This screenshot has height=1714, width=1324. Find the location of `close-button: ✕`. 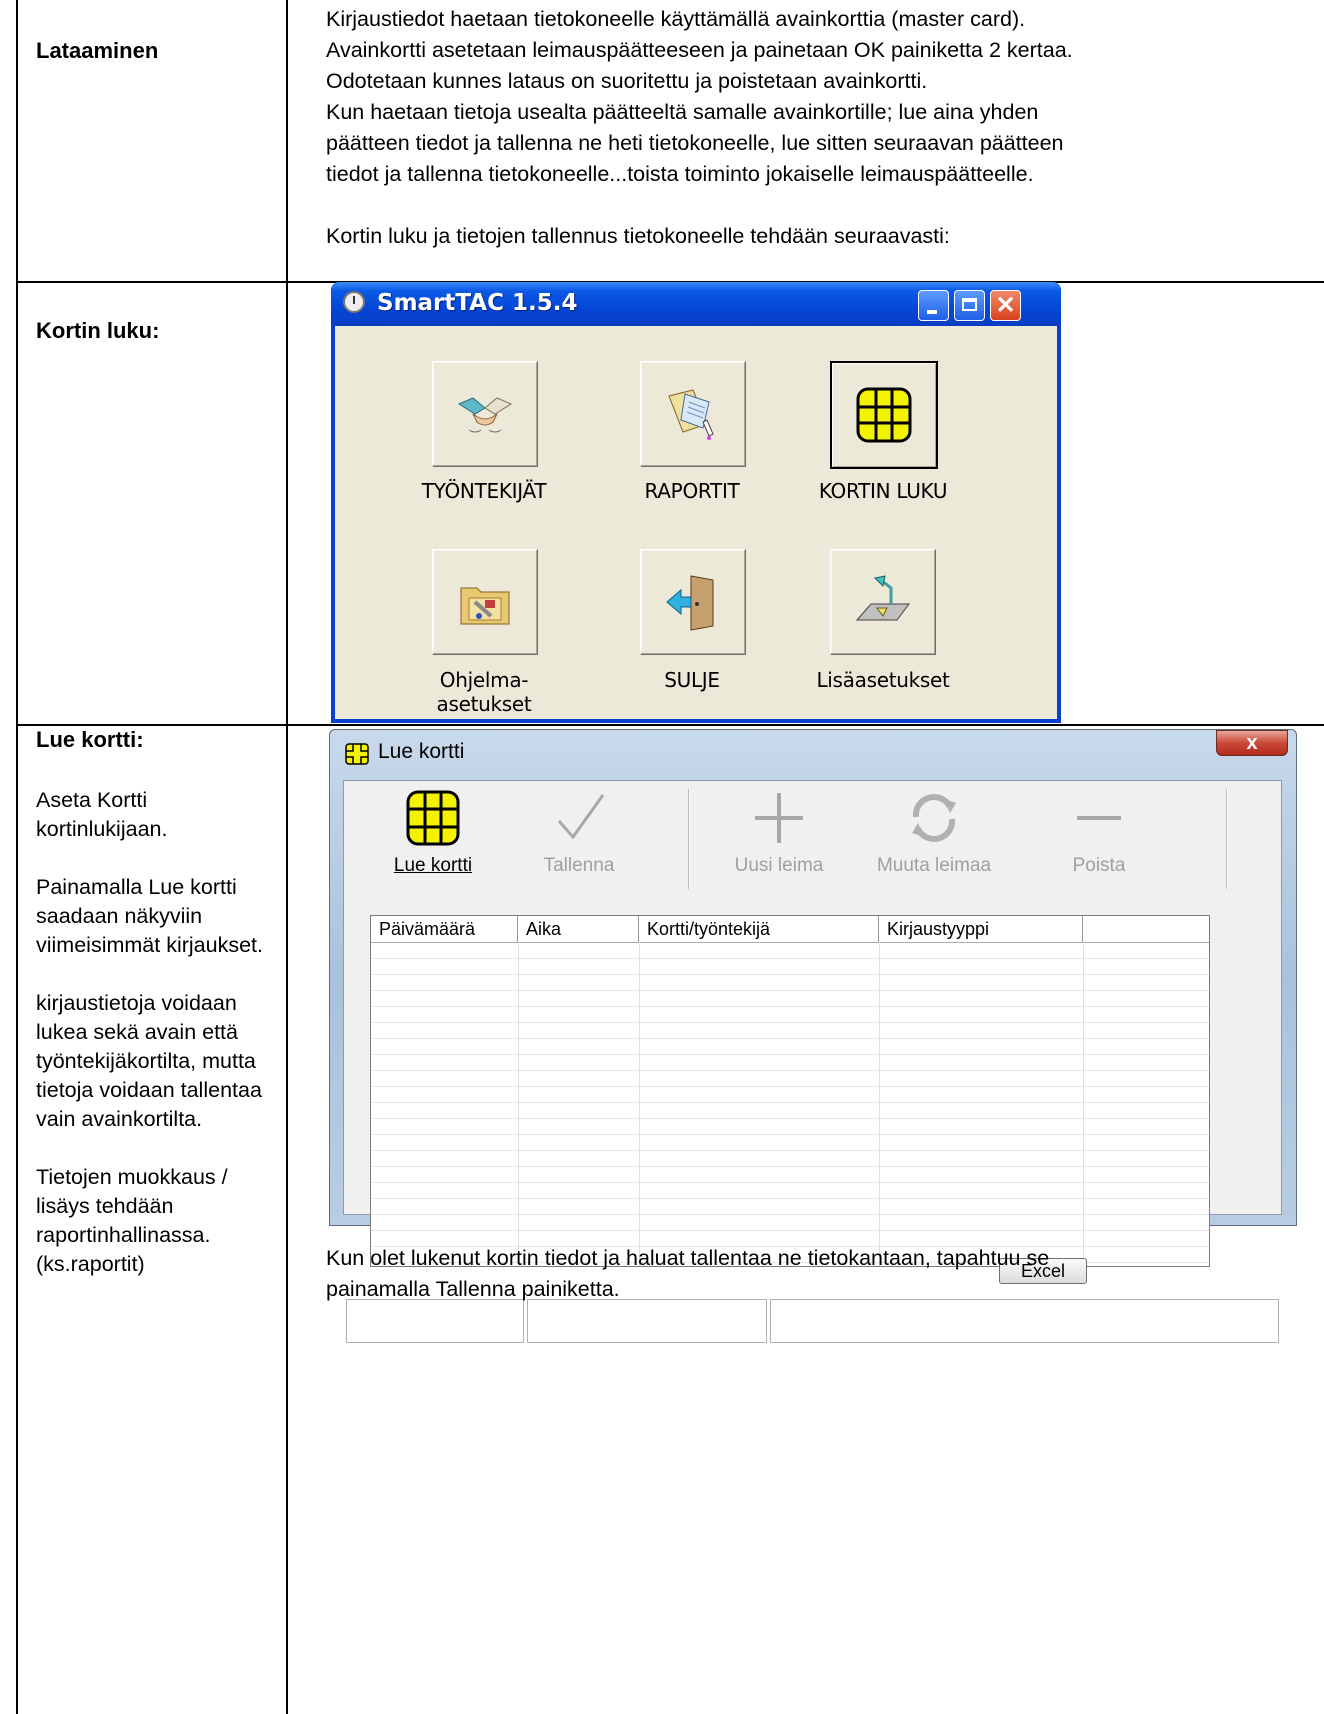

close-button: ✕ is located at coordinates (1005, 305).